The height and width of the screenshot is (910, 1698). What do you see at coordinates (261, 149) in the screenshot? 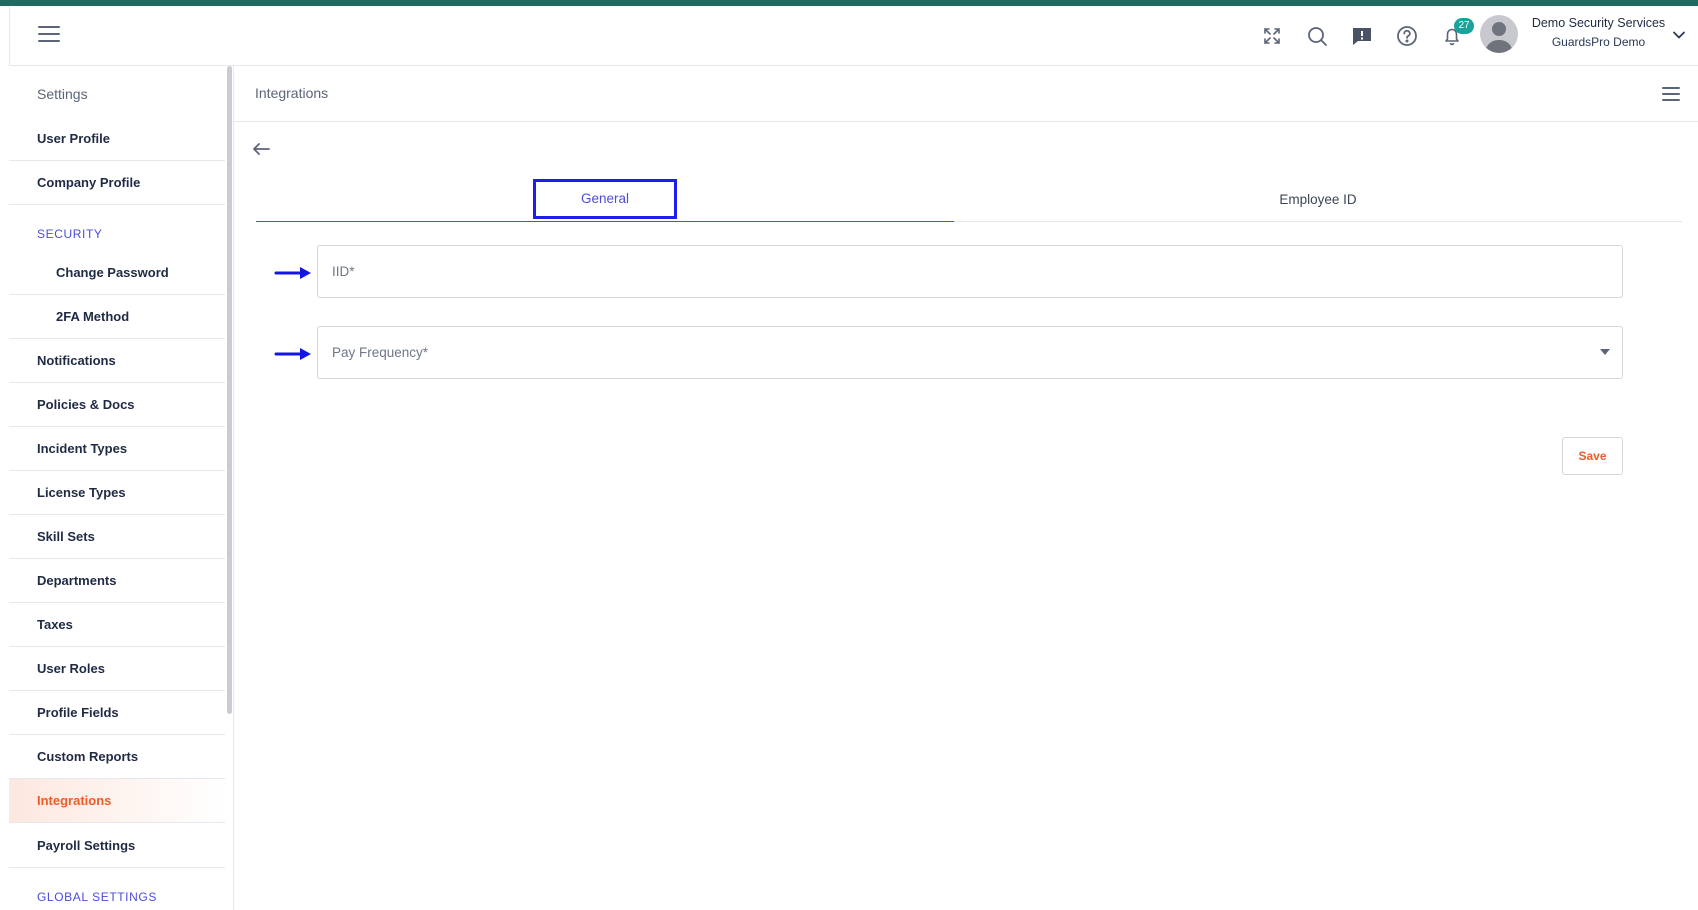
I see `back-arrow-icon` at bounding box center [261, 149].